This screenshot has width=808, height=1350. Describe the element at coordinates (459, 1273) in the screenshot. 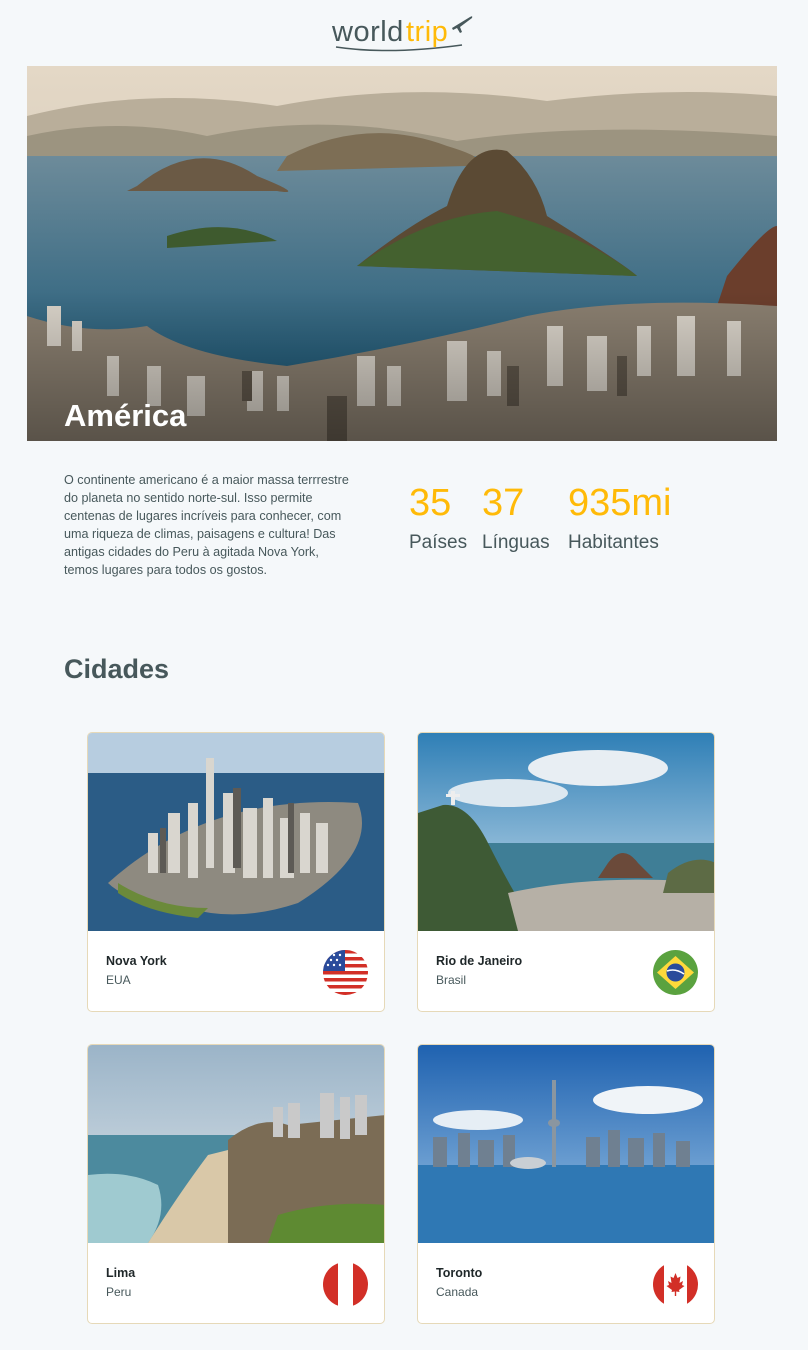

I see `city-name: Toronto` at that location.